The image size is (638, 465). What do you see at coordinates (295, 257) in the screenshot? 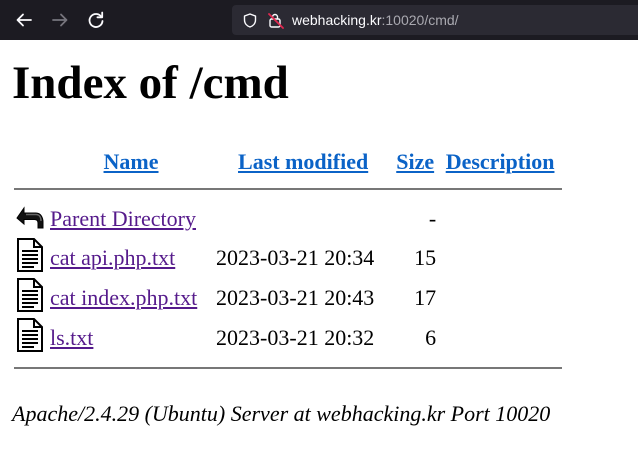
I see `modified-cell: 2023-03-21 20:34` at bounding box center [295, 257].